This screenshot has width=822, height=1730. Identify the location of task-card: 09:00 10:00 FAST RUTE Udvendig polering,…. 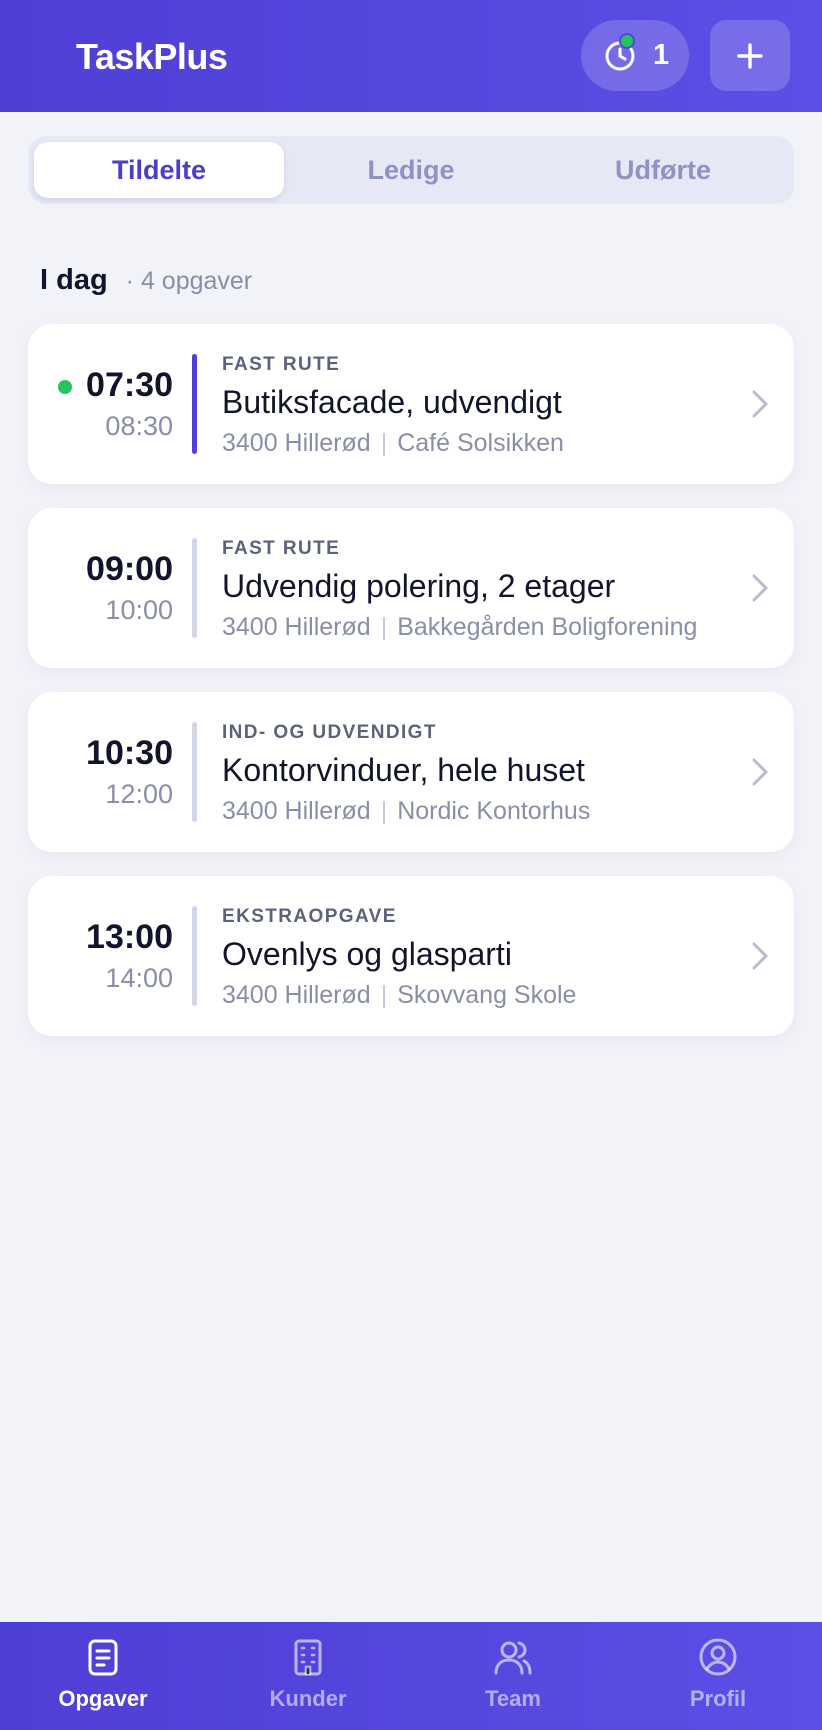
(411, 588).